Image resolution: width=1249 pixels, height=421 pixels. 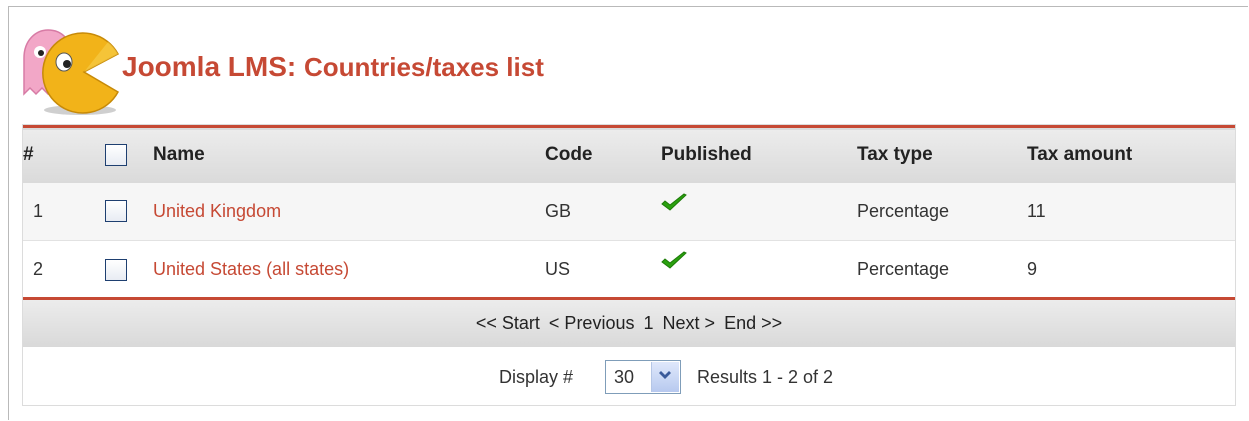 What do you see at coordinates (1036, 210) in the screenshot?
I see `row-tax-amount: 11` at bounding box center [1036, 210].